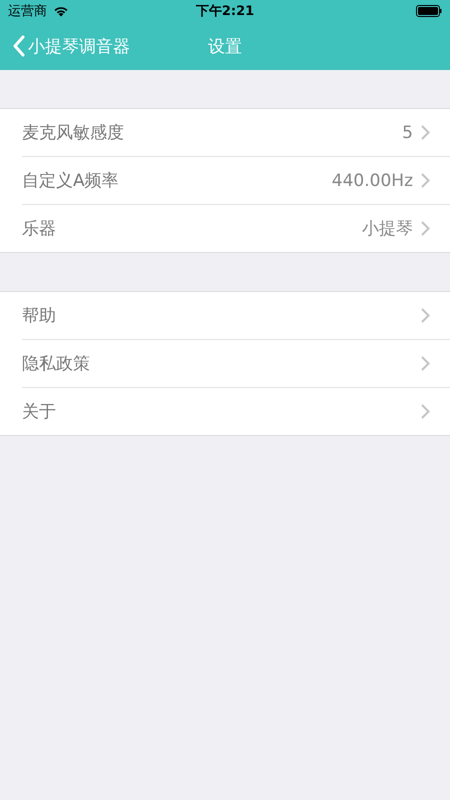 The height and width of the screenshot is (800, 450). Describe the element at coordinates (39, 316) in the screenshot. I see `row-label: 帮助` at that location.